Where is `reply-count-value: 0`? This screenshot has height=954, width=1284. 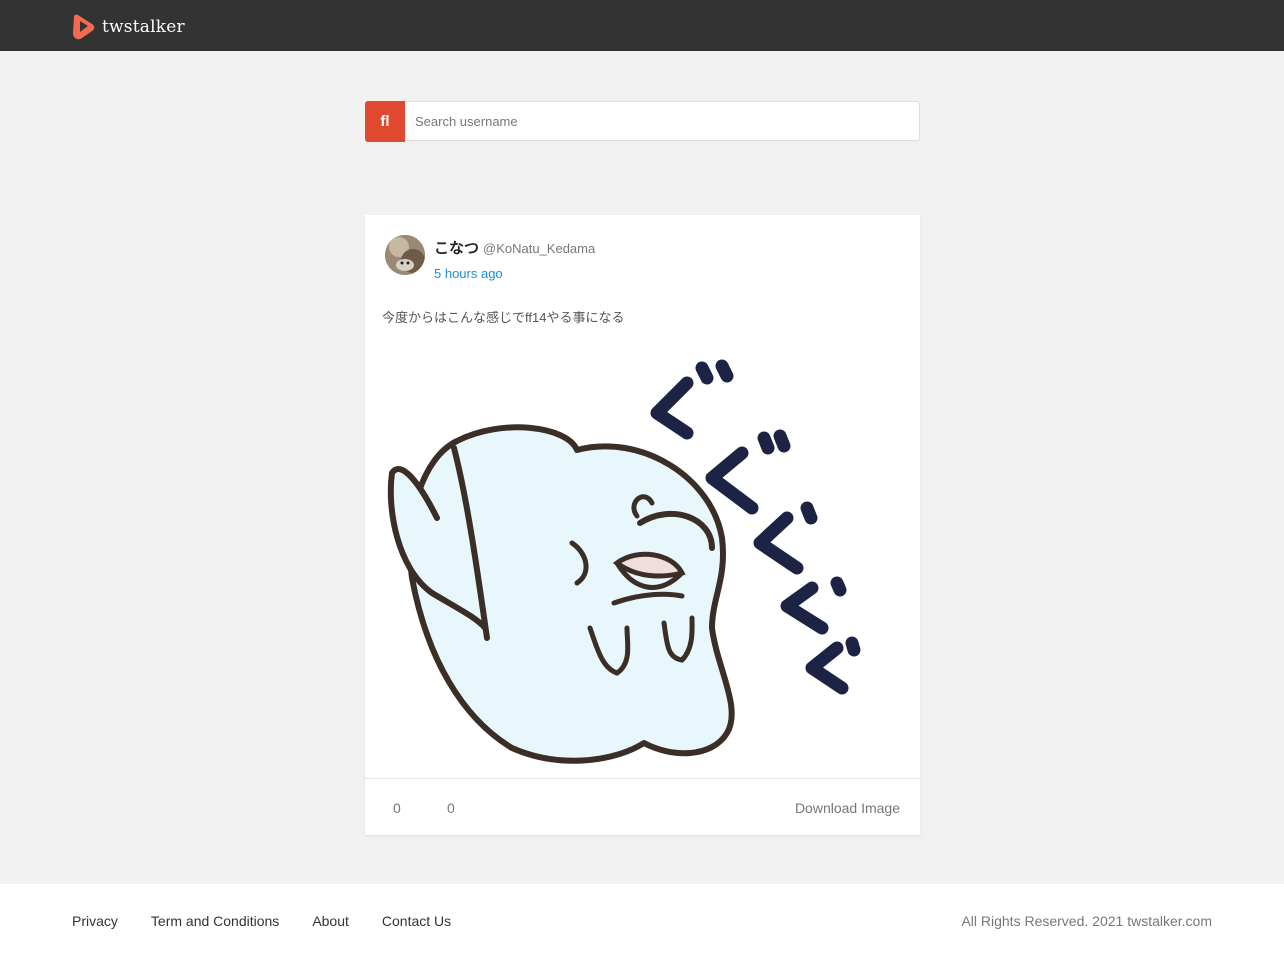
reply-count-value: 0 is located at coordinates (397, 808).